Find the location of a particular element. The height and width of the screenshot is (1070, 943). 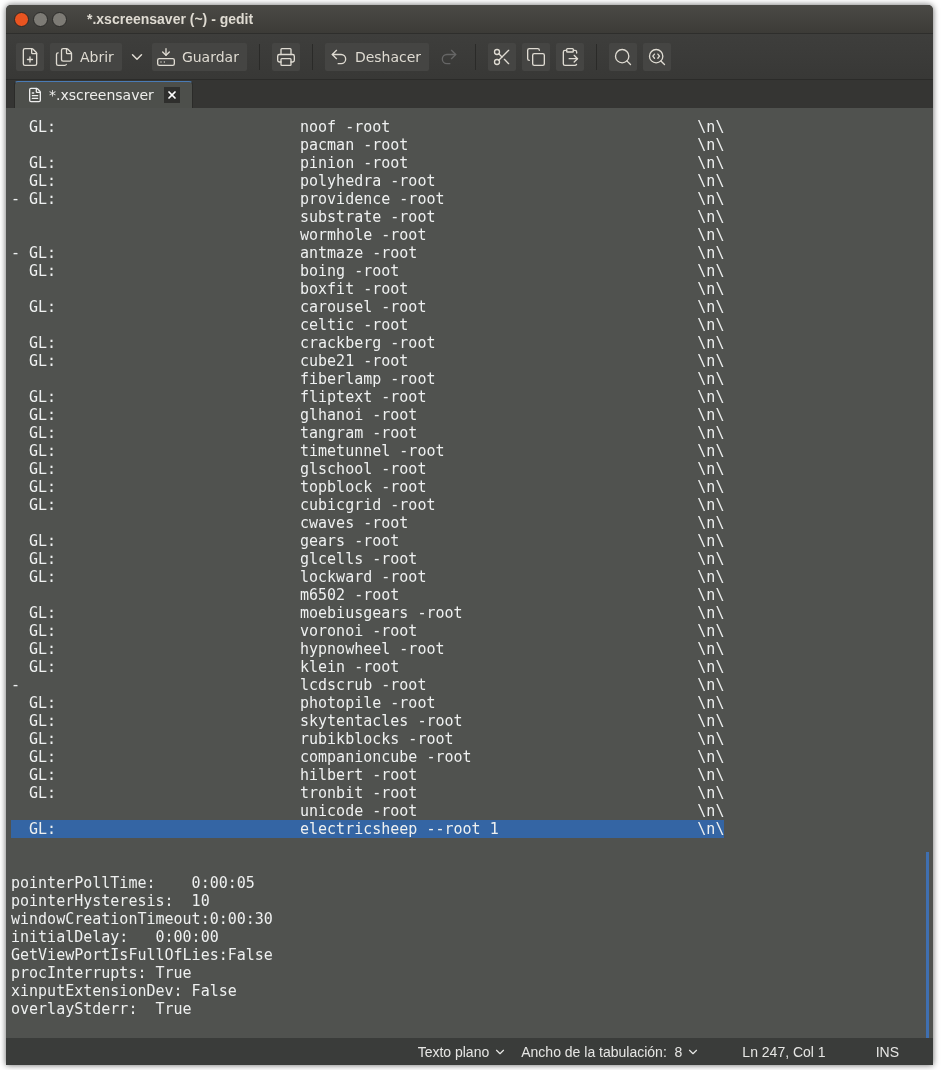

save-icon is located at coordinates (165, 56).